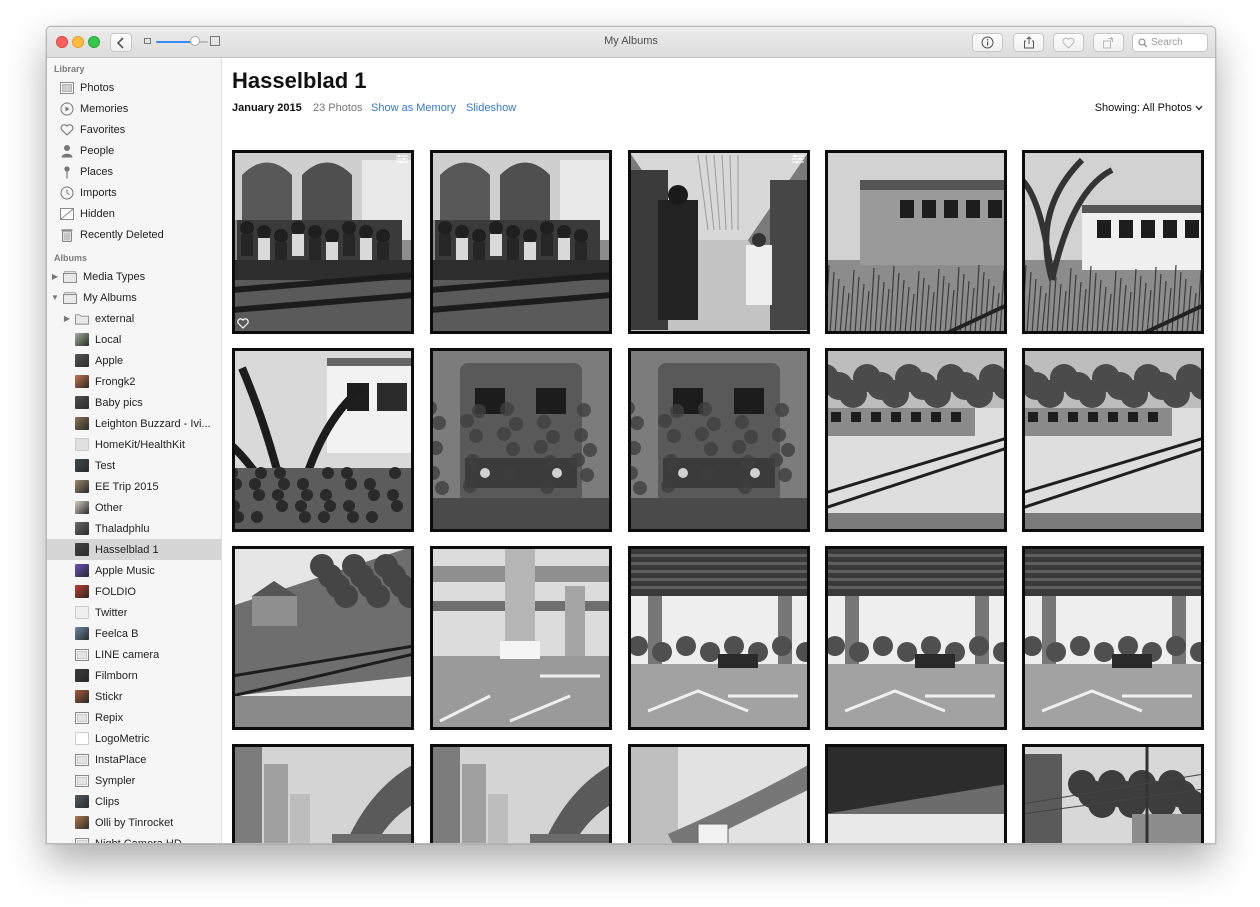  What do you see at coordinates (134, 633) in the screenshot?
I see `sidebar-item-feelca-b: Feelca B` at bounding box center [134, 633].